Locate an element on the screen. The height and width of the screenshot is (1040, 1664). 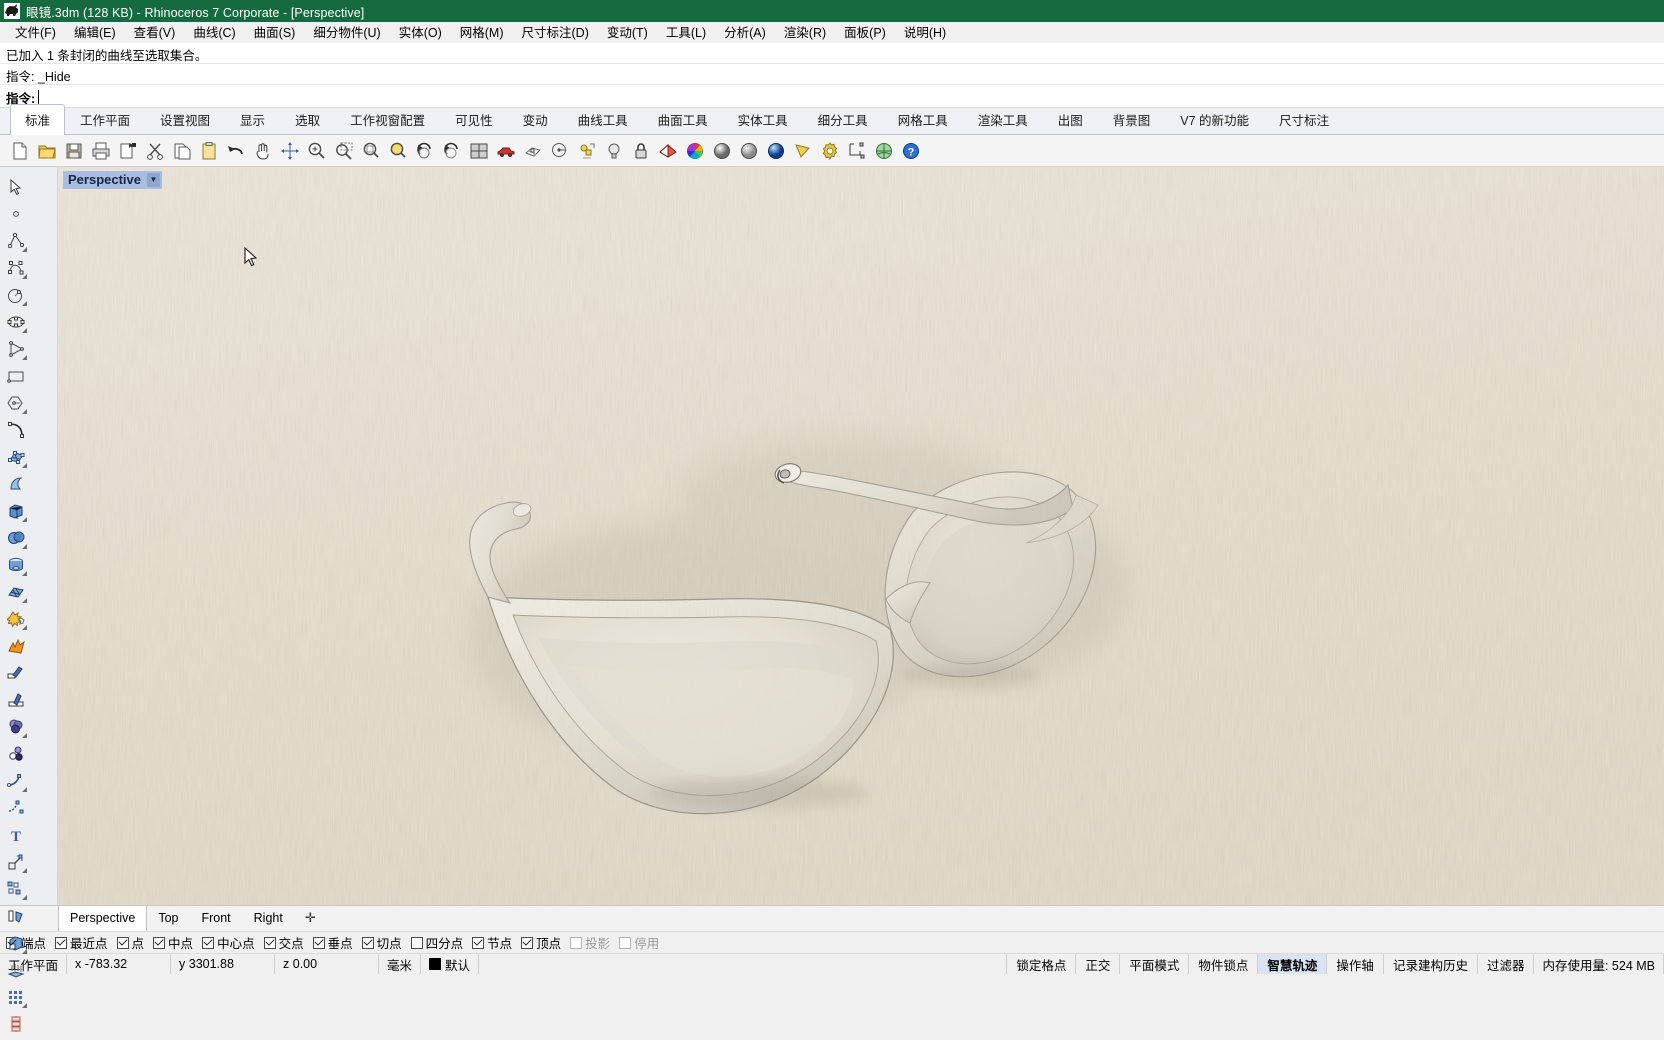
extrude-surface-icon is located at coordinates (15, 969).